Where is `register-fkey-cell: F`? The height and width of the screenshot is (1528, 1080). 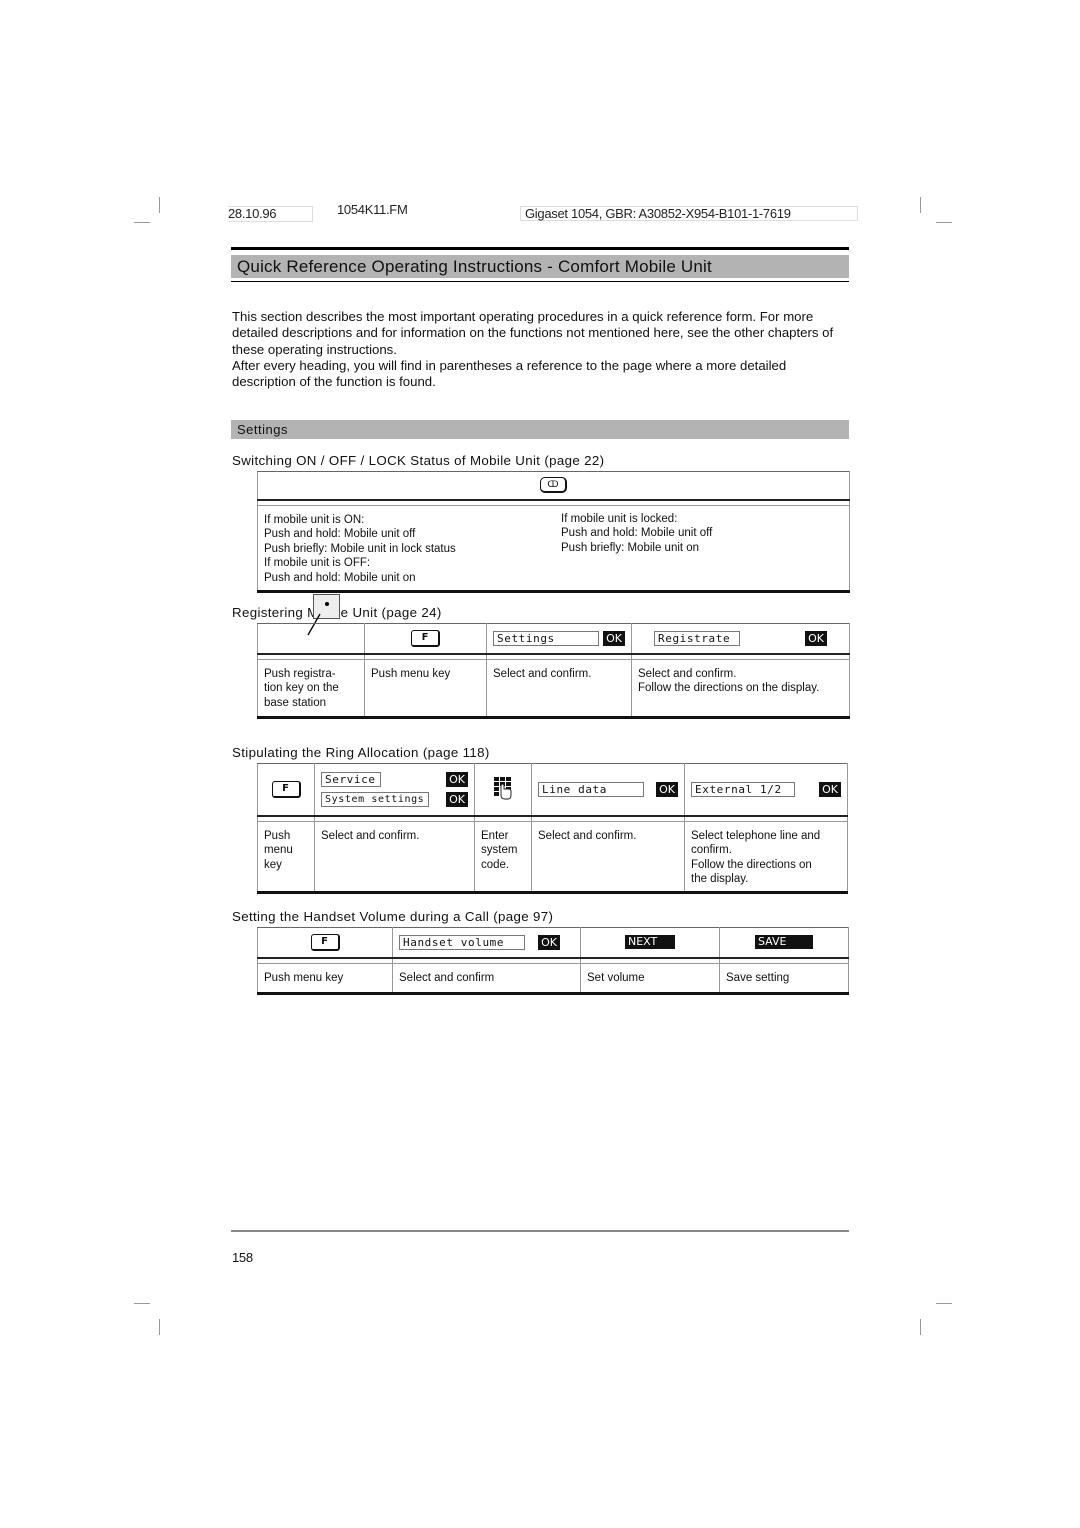 register-fkey-cell: F is located at coordinates (425, 638).